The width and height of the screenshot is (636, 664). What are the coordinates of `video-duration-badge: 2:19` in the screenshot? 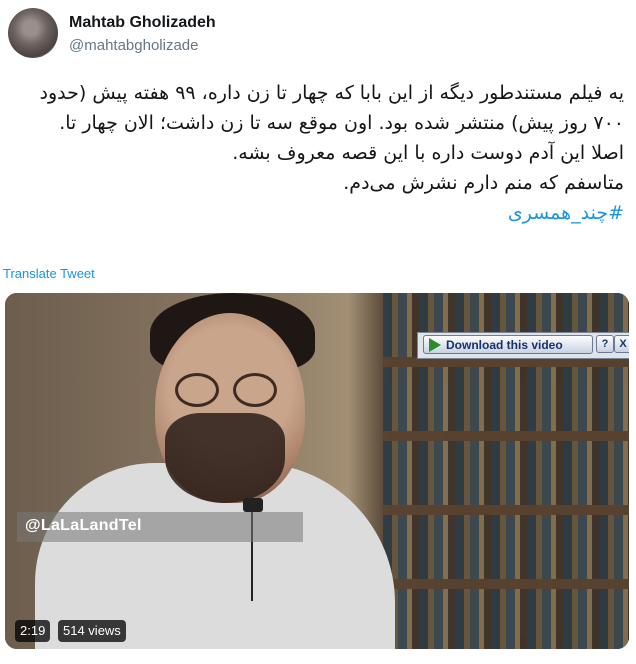 It's located at (33, 631).